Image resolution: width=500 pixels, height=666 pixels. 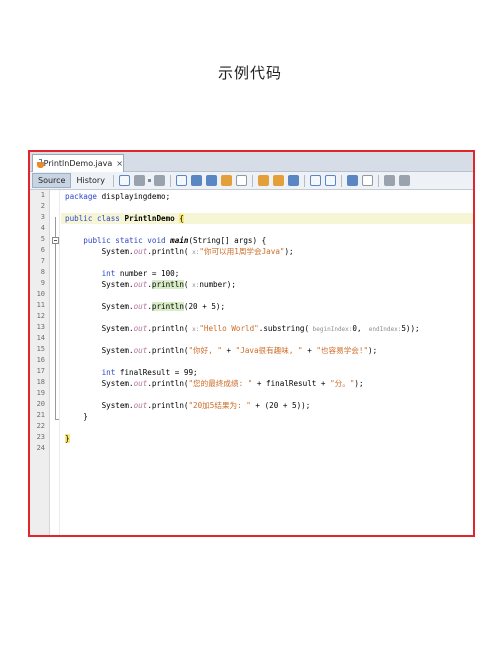 What do you see at coordinates (352, 180) in the screenshot?
I see `start-macro-icon` at bounding box center [352, 180].